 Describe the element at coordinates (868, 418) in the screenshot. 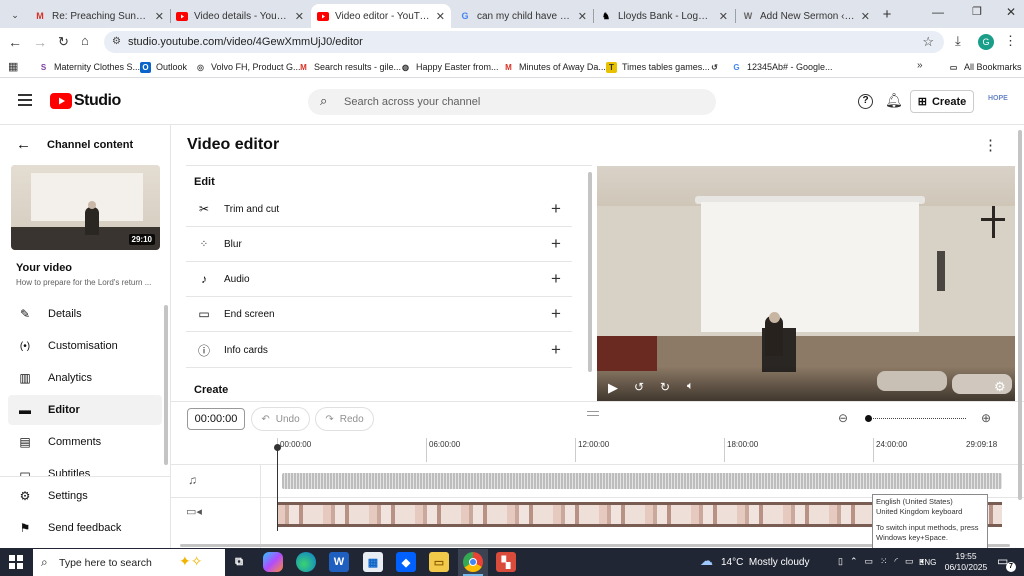

I see `zoom-slider-handle` at that location.